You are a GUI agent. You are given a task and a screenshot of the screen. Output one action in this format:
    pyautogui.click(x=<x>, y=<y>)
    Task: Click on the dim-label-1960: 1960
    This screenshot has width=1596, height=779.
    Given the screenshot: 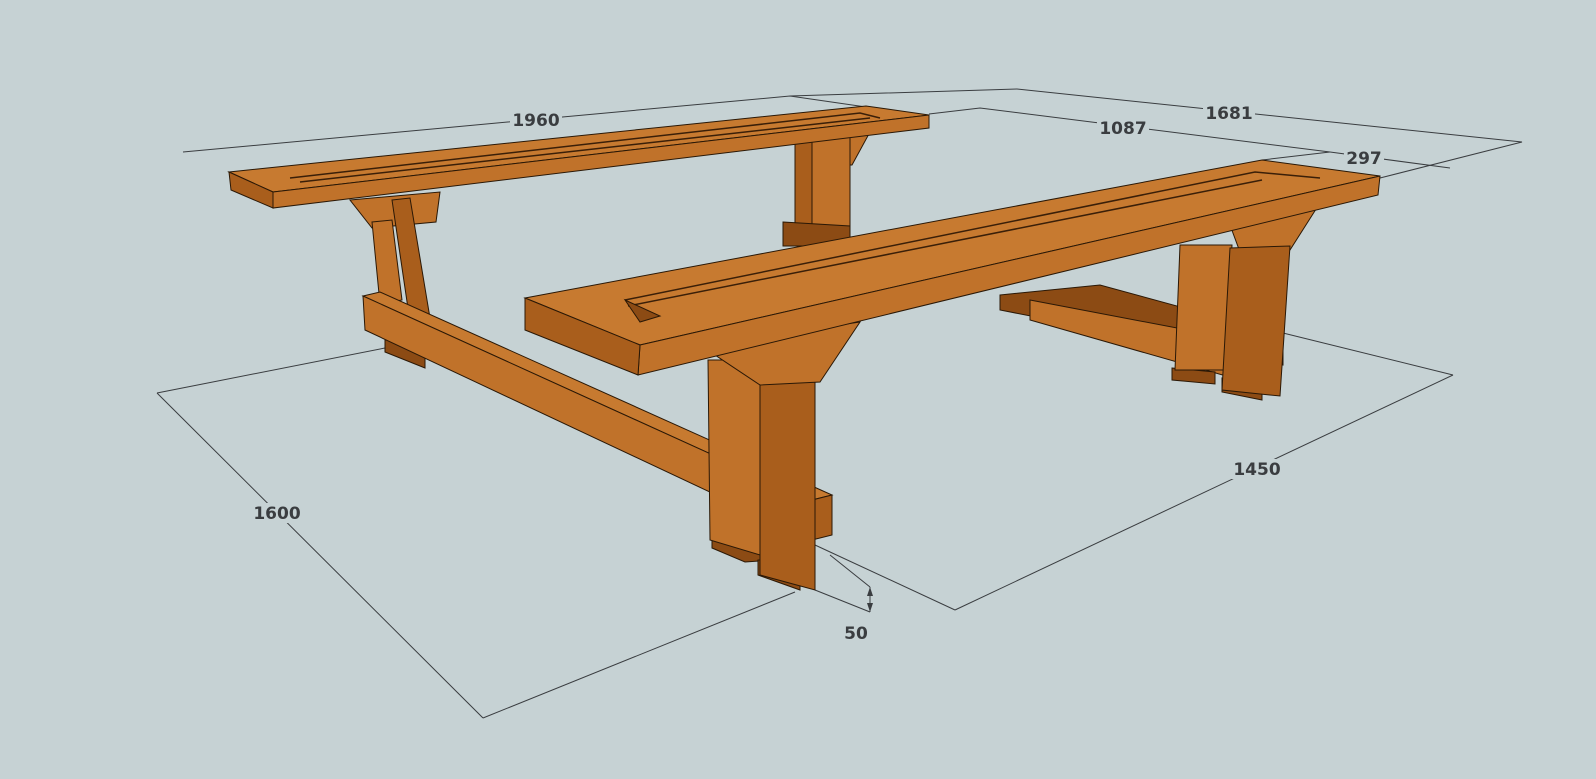 What is the action you would take?
    pyautogui.click(x=535, y=121)
    